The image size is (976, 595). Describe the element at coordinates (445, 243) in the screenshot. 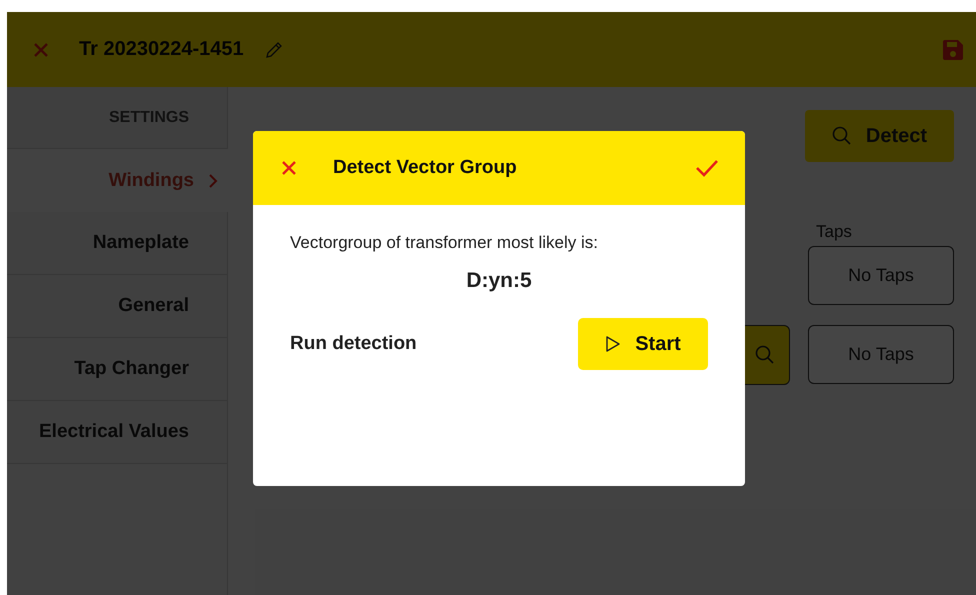

I see `dialog-message: Vectorgroup of transformer most likely is:` at that location.